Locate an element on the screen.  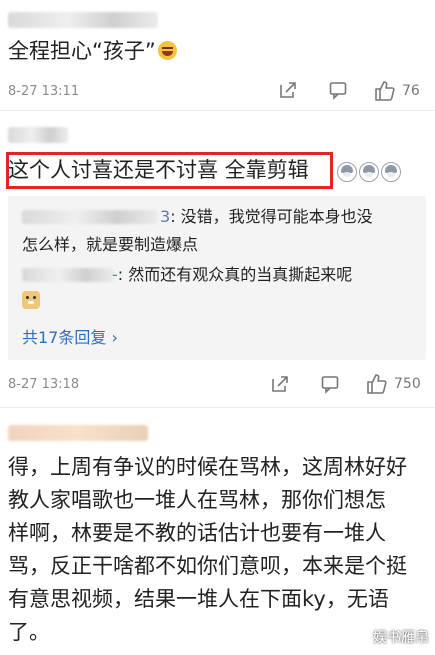
comment-timestamp: 8-27 13:18 is located at coordinates (44, 384).